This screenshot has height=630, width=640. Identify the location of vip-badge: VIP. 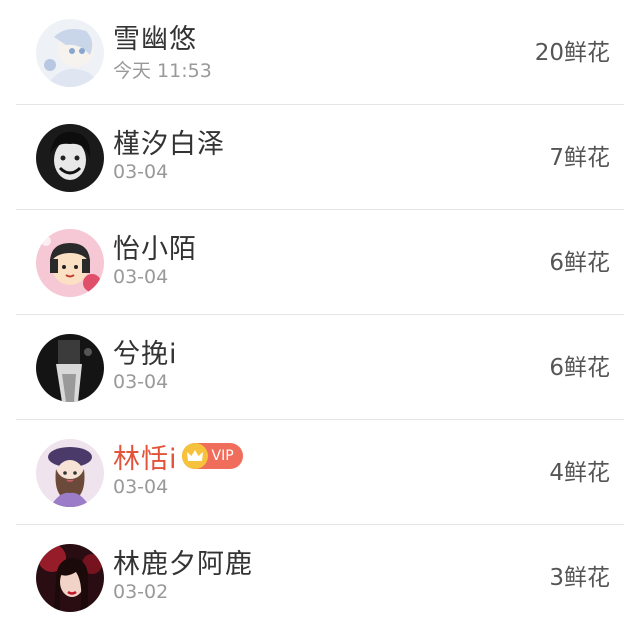
(212, 456).